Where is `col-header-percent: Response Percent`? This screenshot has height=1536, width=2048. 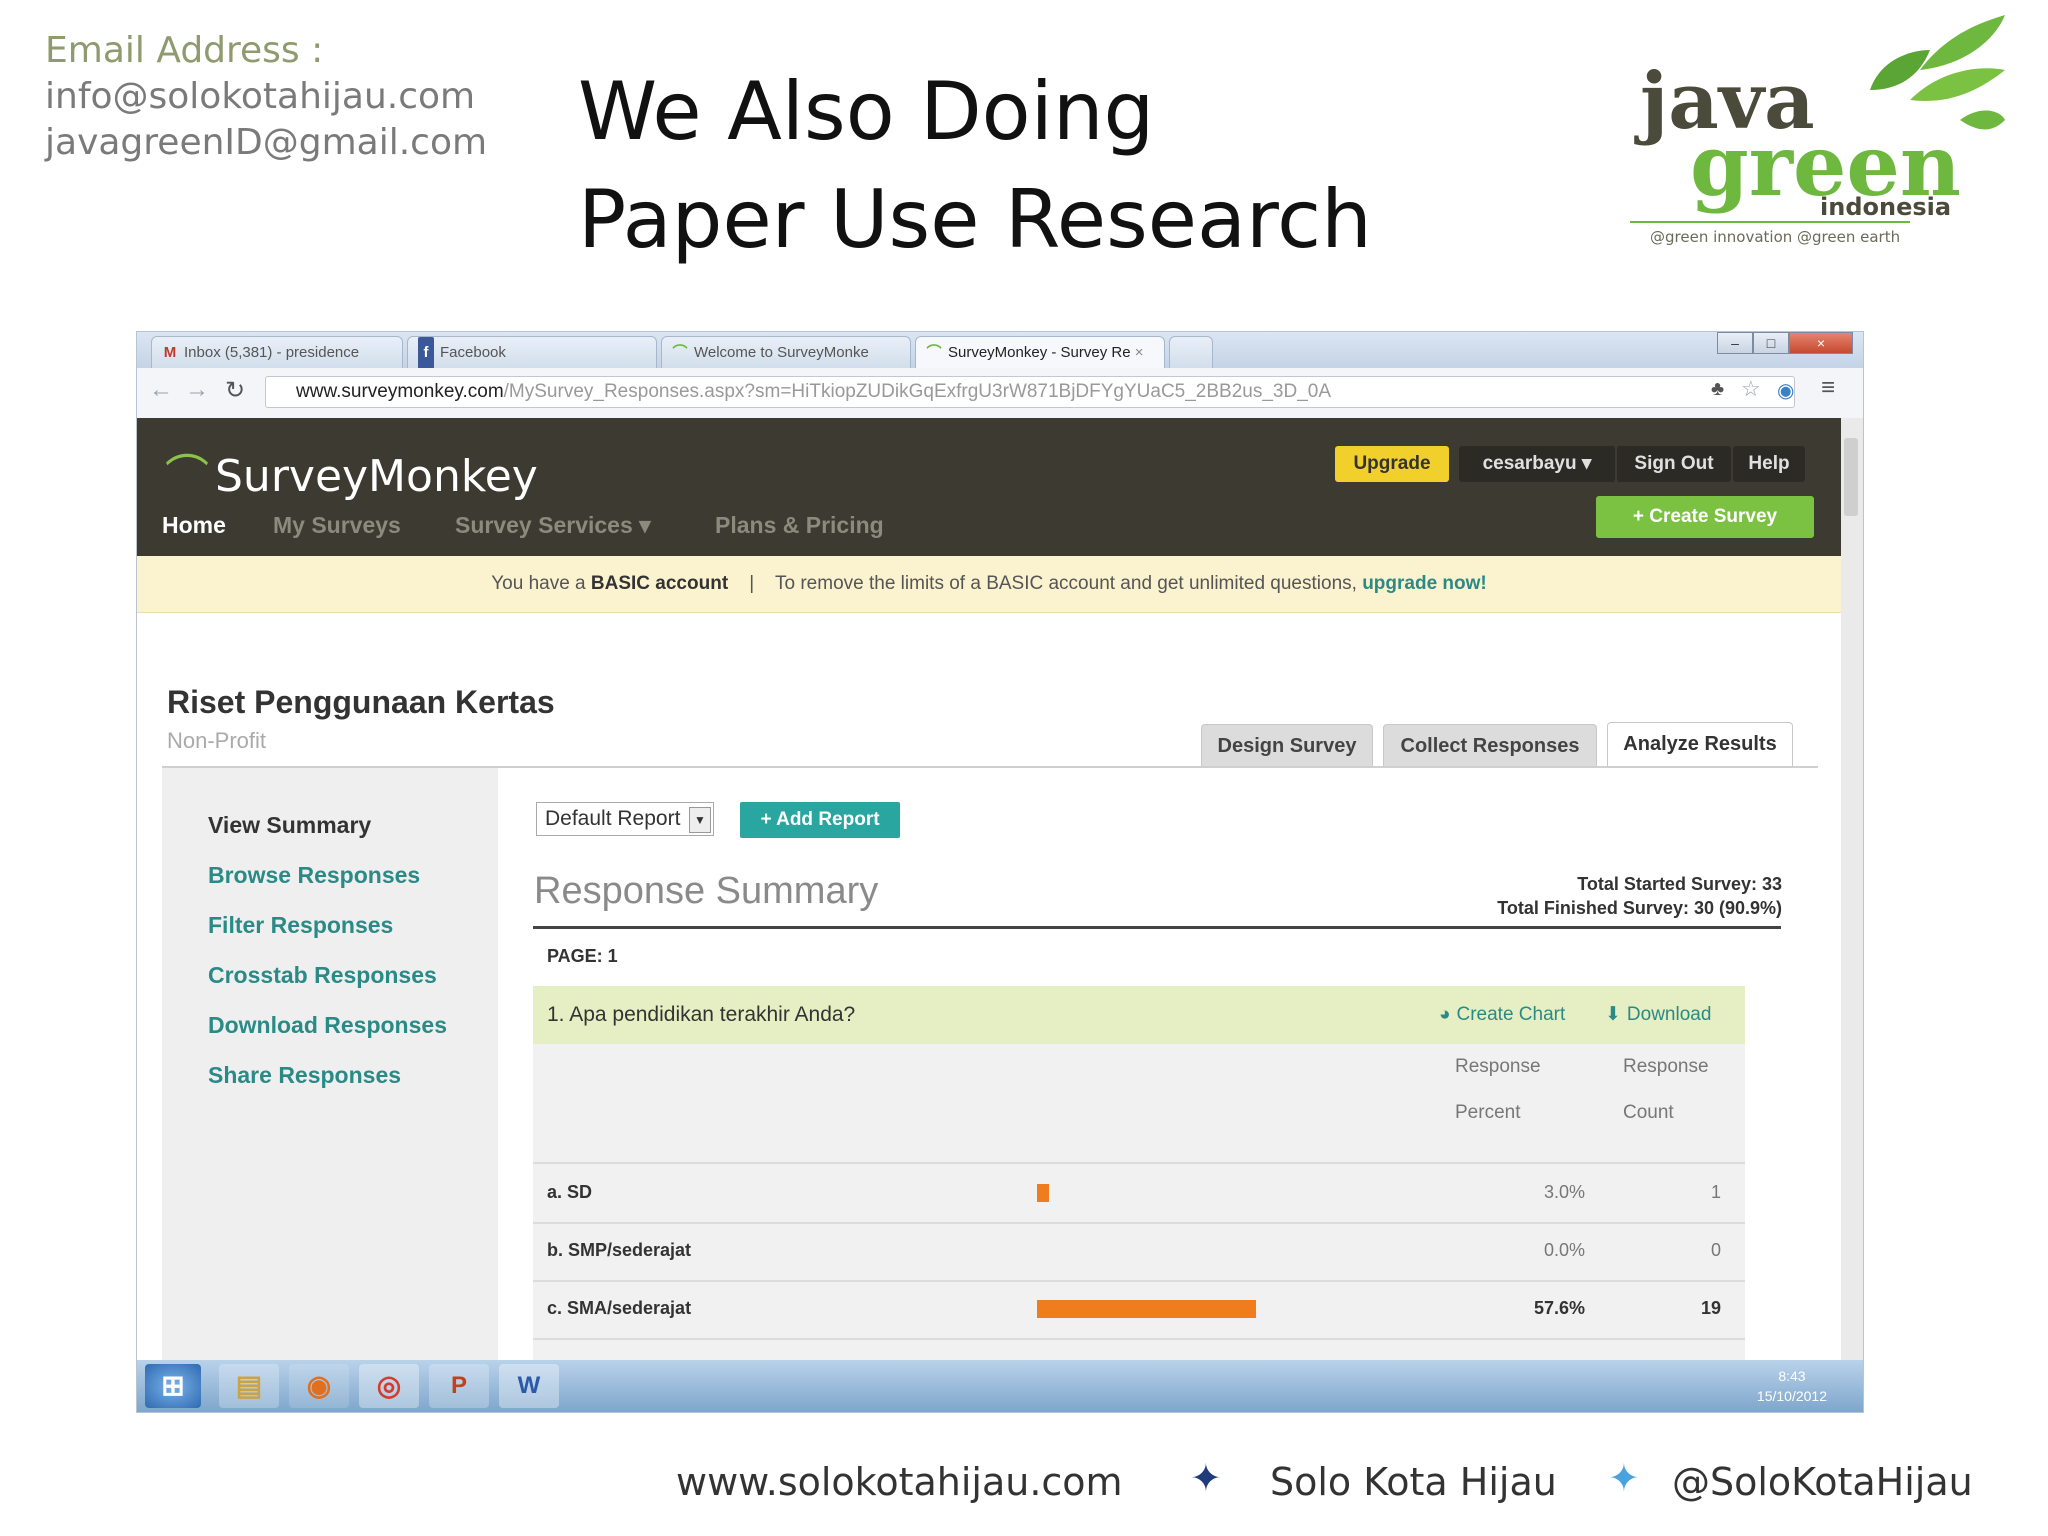
col-header-percent: Response Percent is located at coordinates (1498, 1089).